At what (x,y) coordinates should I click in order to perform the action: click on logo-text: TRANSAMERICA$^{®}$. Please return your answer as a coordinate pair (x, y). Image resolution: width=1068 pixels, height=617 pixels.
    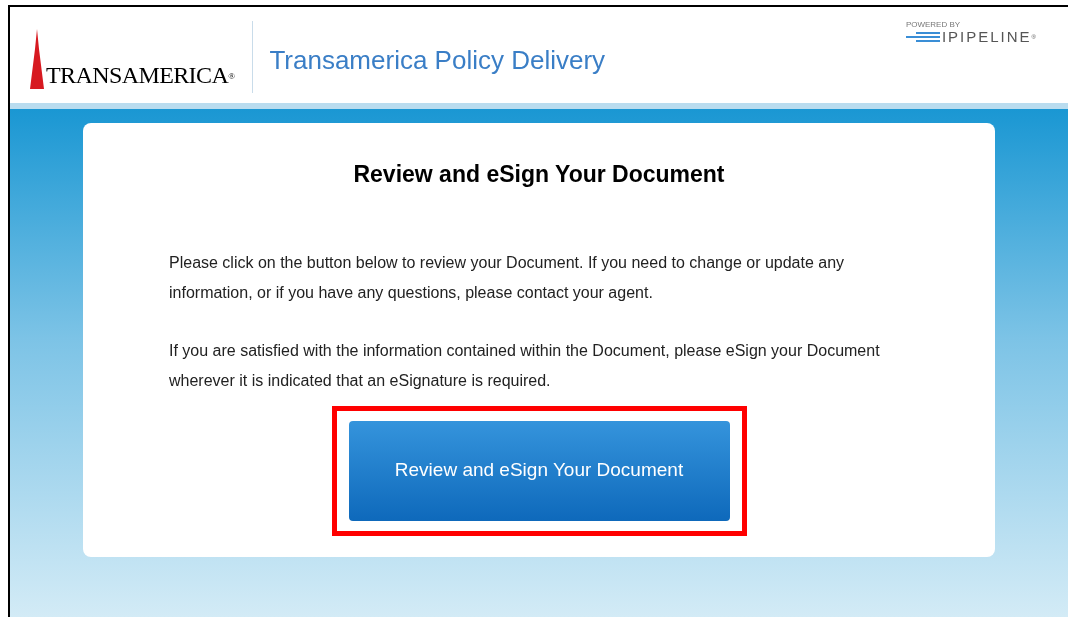
    Looking at the image, I should click on (140, 75).